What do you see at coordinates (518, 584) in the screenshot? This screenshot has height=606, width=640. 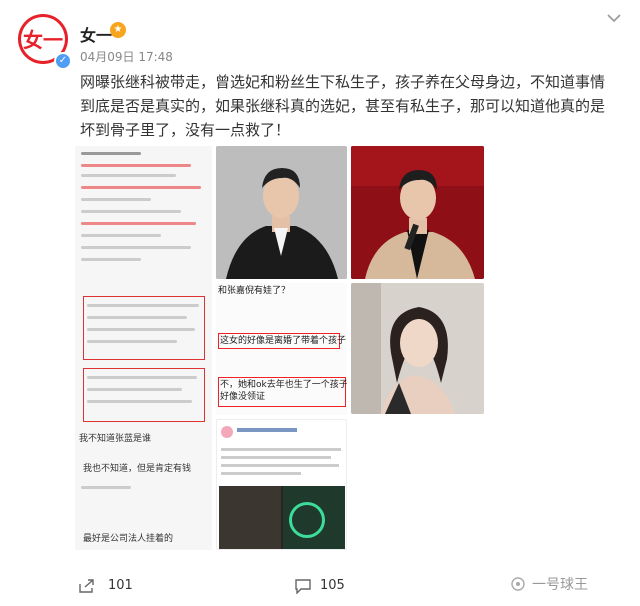 I see `watermark-icon` at bounding box center [518, 584].